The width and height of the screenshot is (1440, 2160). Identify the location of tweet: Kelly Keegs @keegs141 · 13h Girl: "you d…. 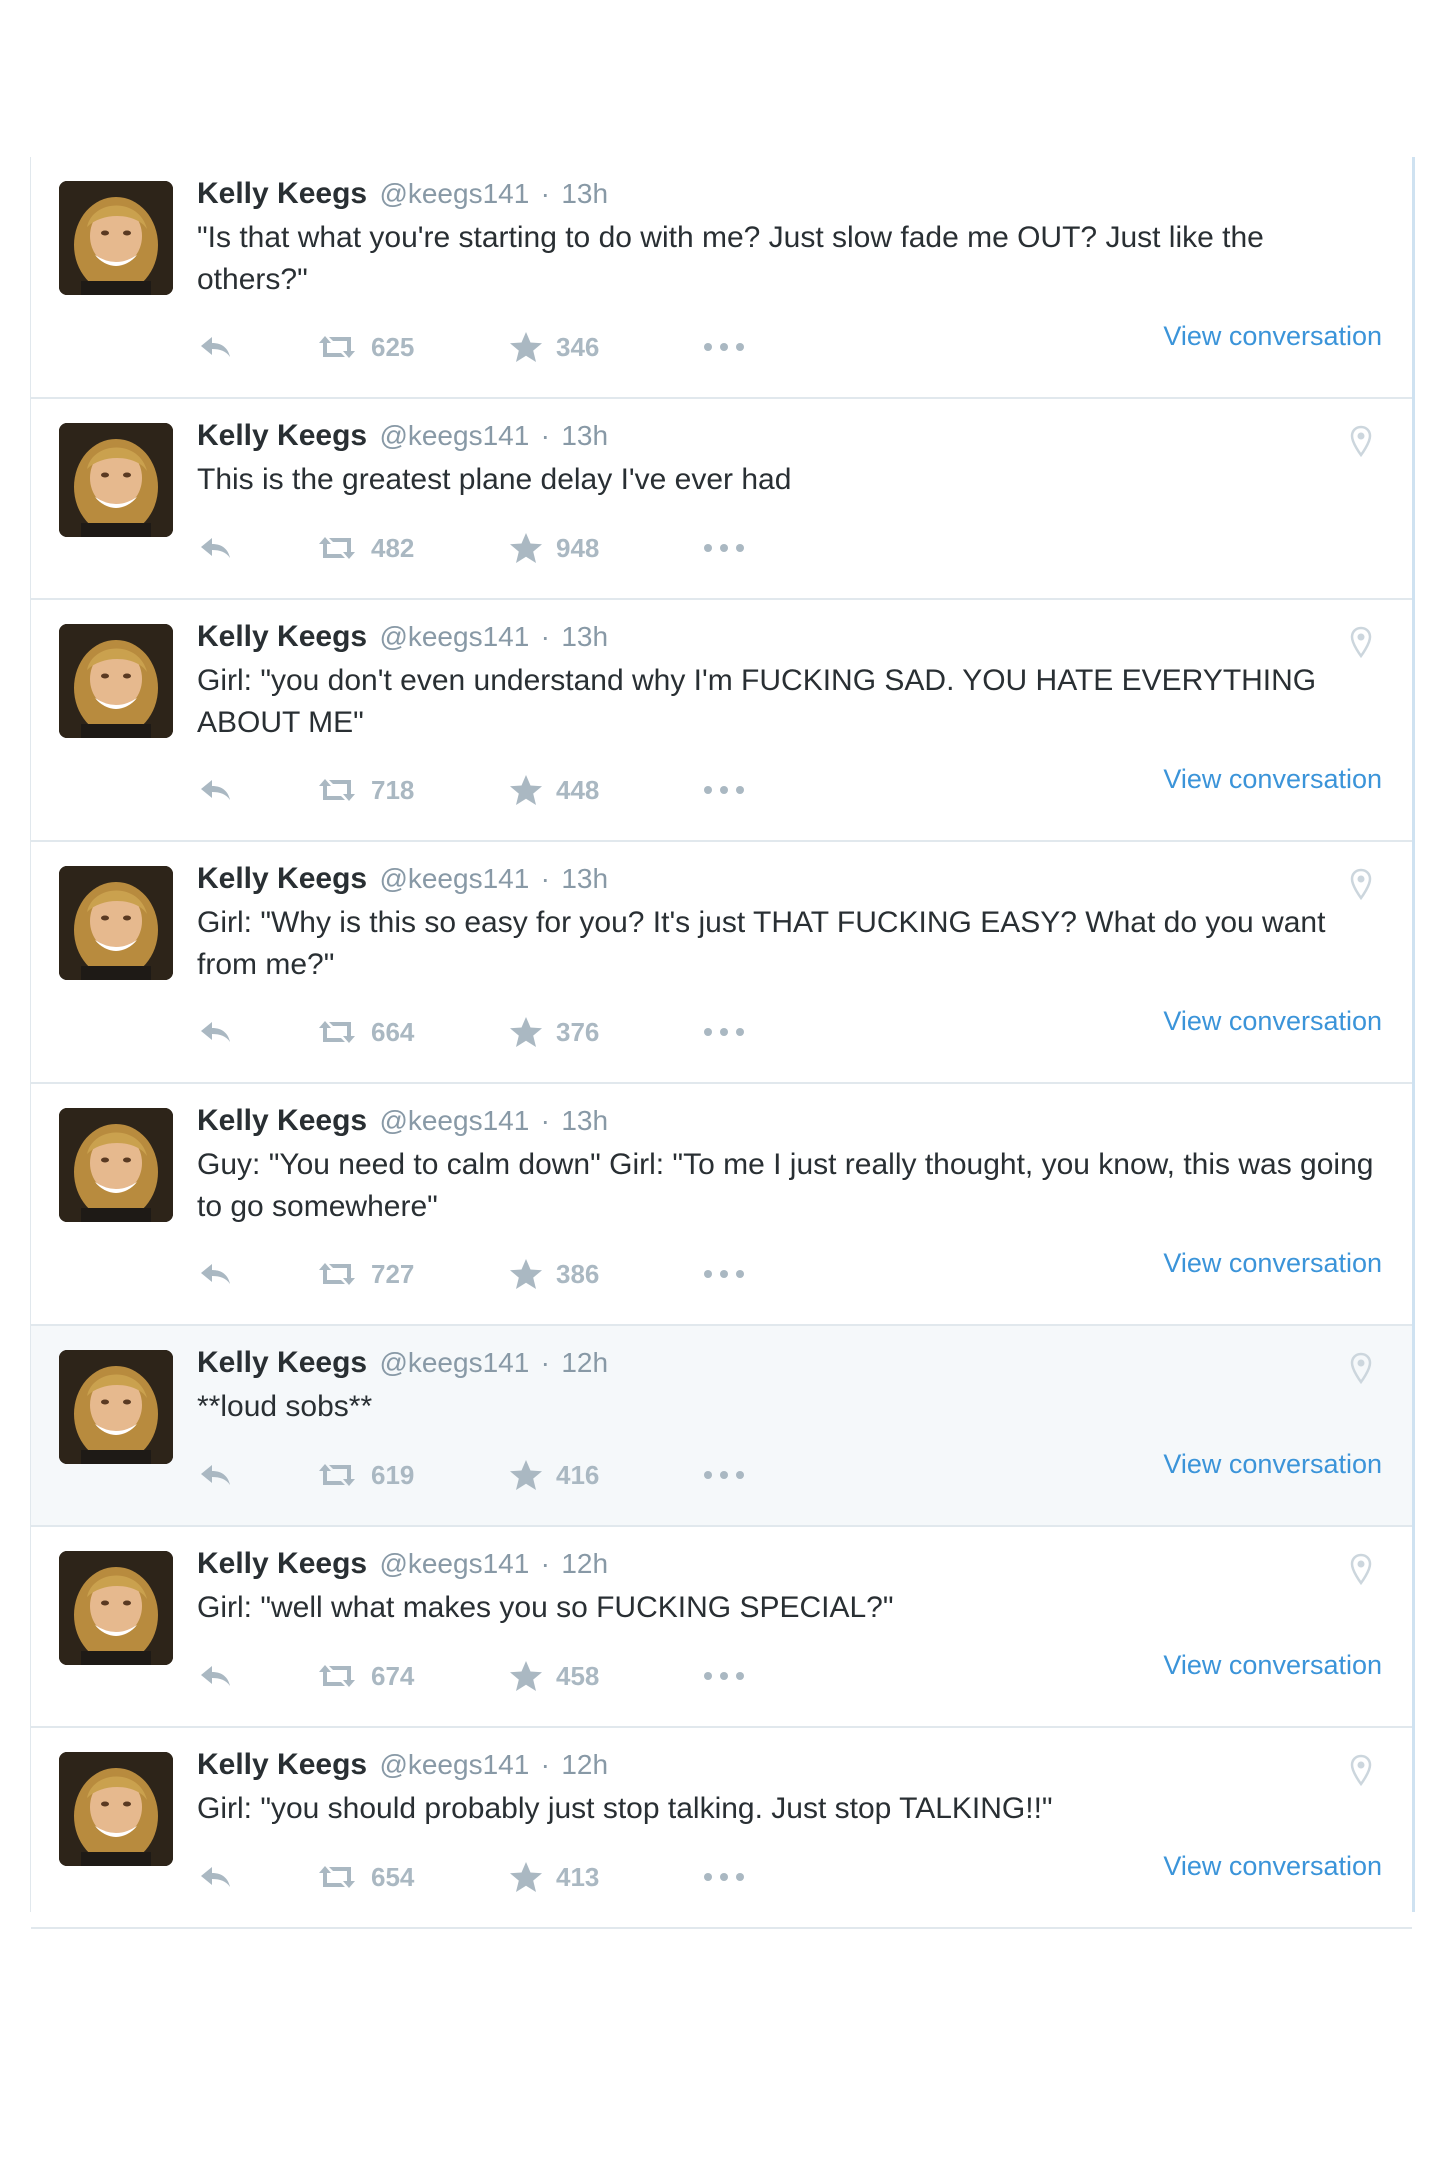
(721, 721).